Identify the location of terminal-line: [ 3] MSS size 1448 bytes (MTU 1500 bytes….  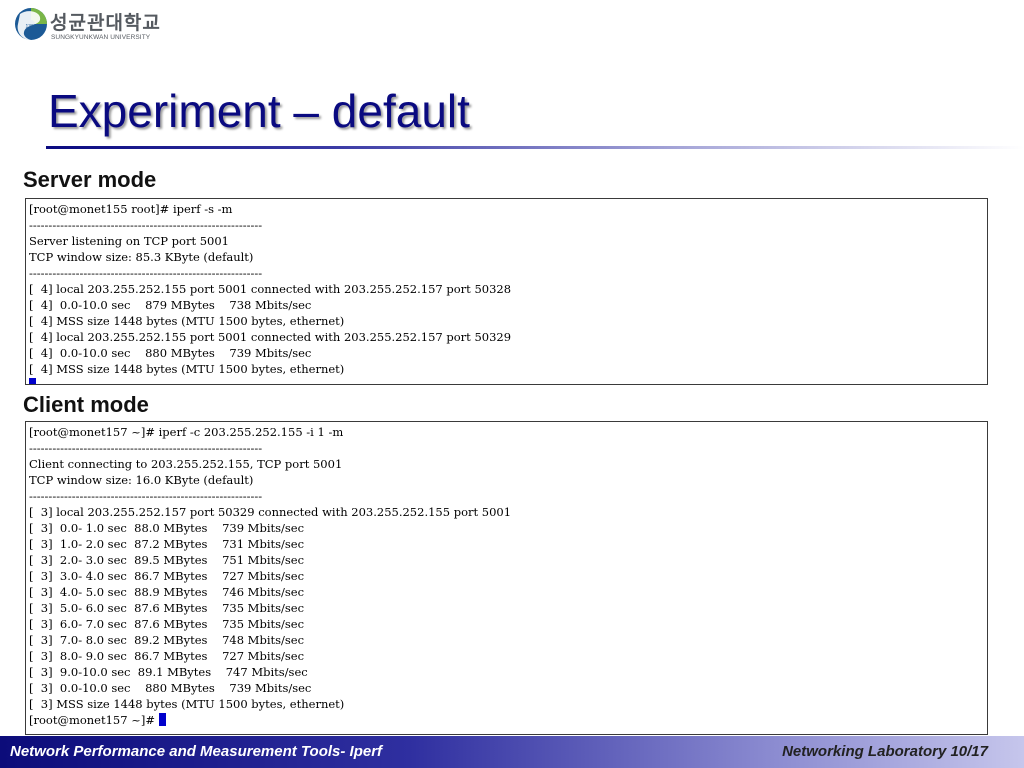
(187, 704).